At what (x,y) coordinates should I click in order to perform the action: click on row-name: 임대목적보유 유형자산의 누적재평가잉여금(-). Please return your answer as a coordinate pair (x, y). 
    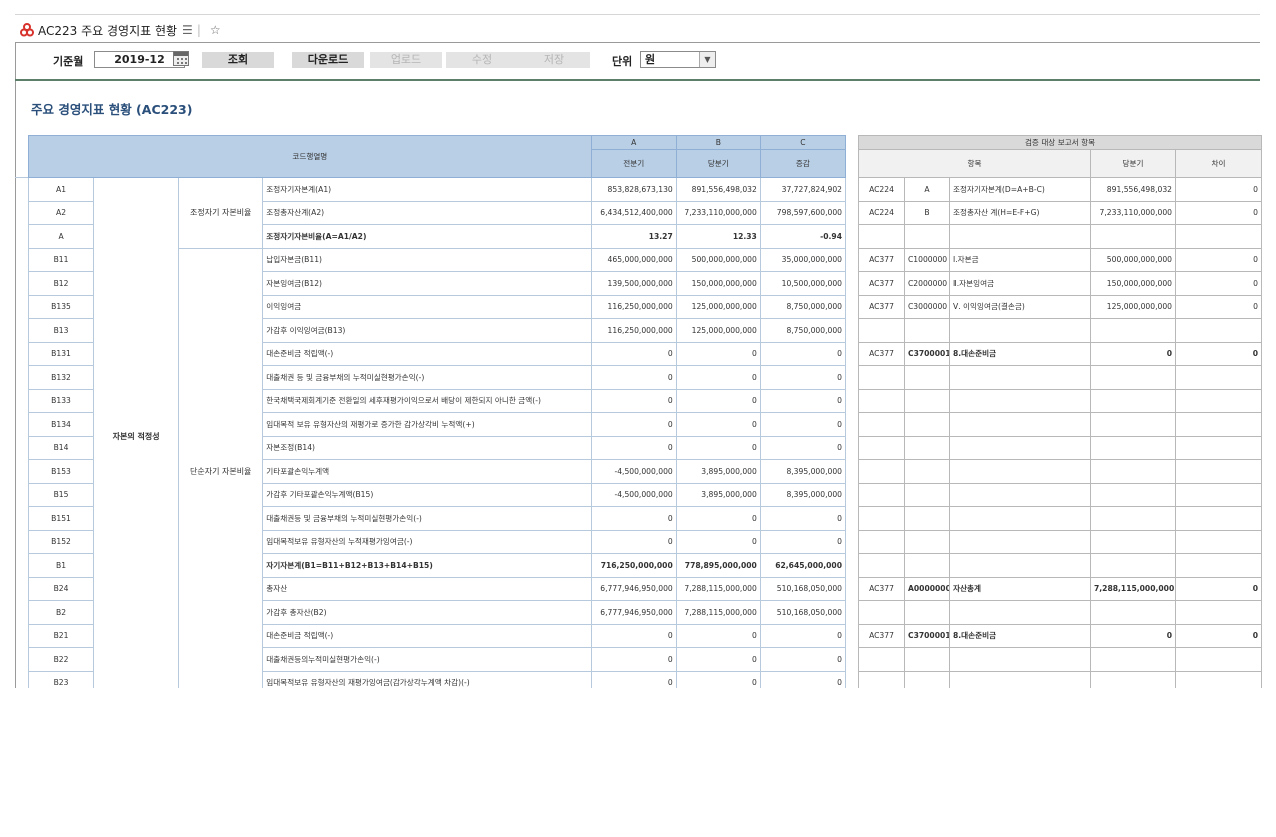
    Looking at the image, I should click on (427, 541).